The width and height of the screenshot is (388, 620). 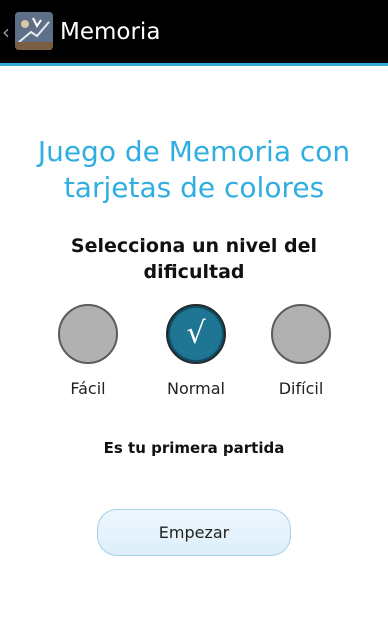 What do you see at coordinates (194, 448) in the screenshot?
I see `status-text: Es tu primera partida` at bounding box center [194, 448].